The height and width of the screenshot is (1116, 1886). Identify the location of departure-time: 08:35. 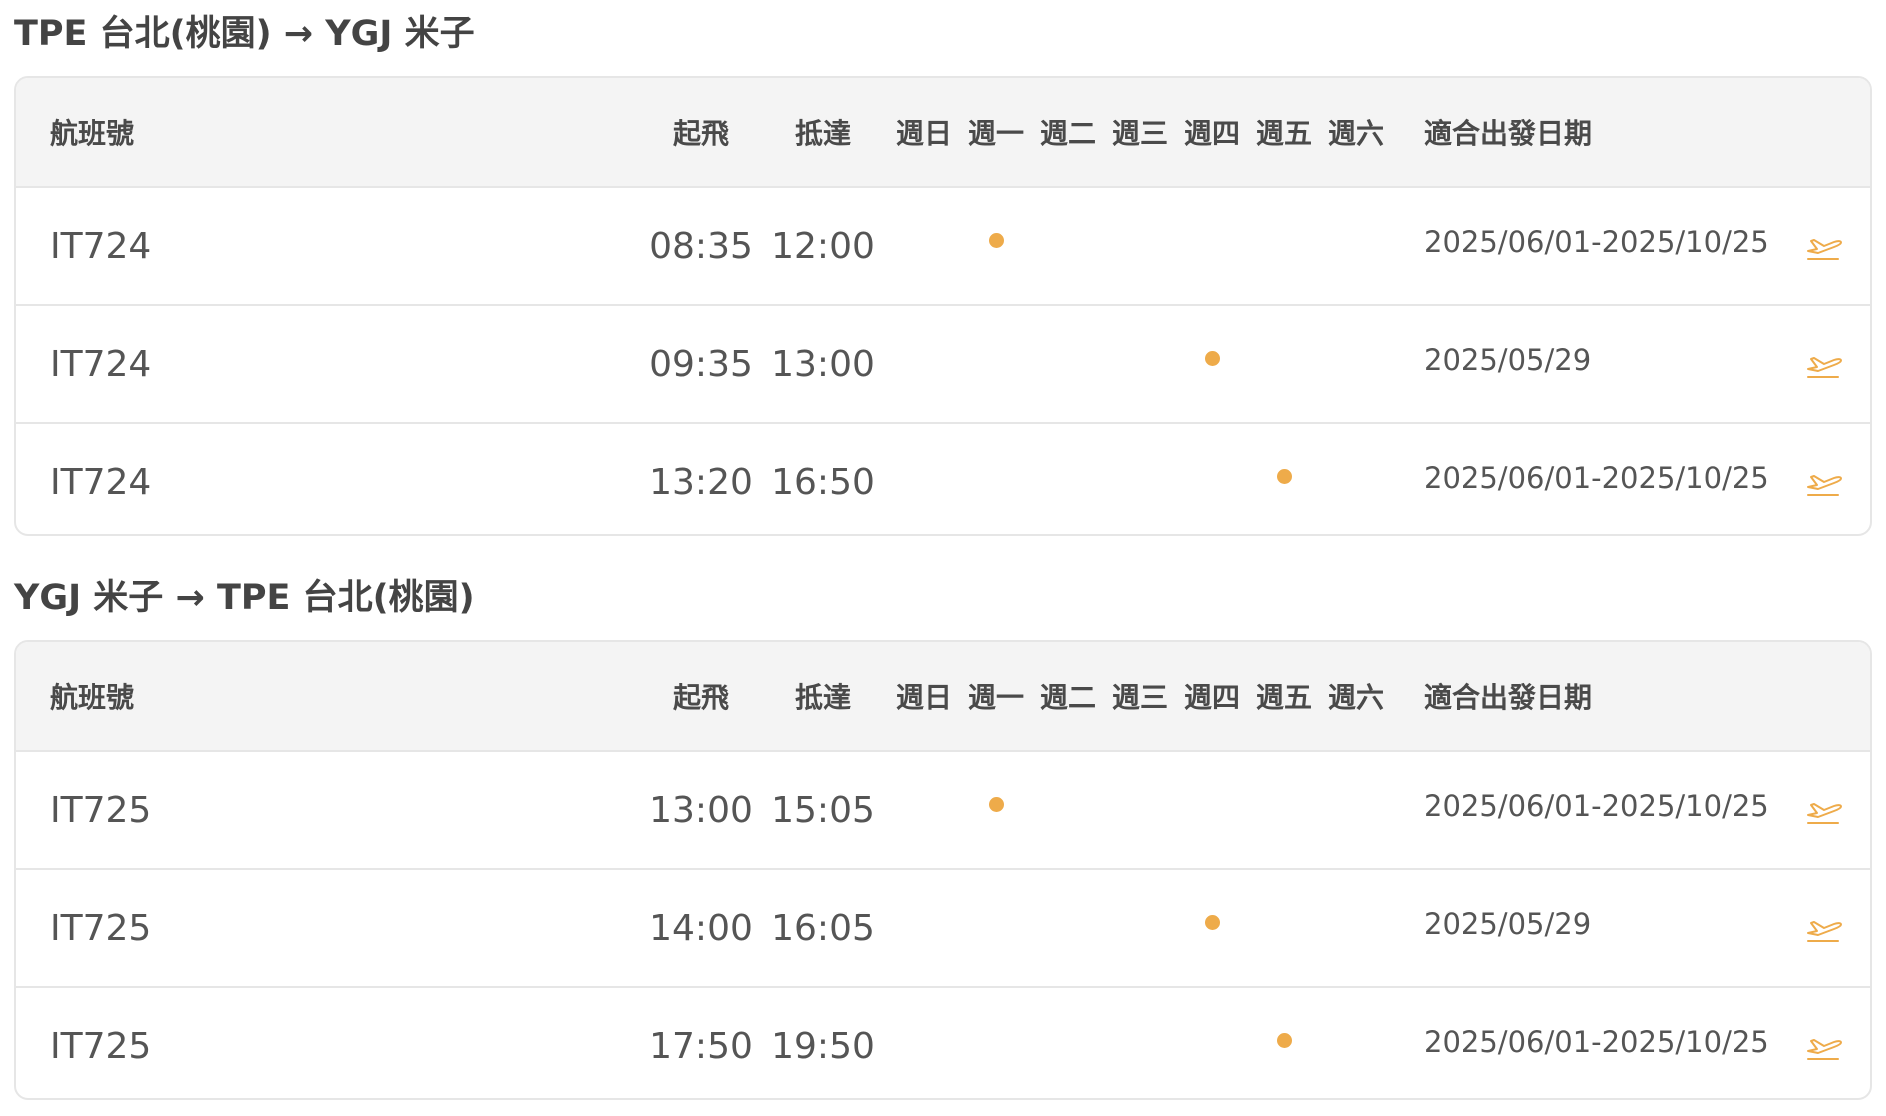
(701, 246).